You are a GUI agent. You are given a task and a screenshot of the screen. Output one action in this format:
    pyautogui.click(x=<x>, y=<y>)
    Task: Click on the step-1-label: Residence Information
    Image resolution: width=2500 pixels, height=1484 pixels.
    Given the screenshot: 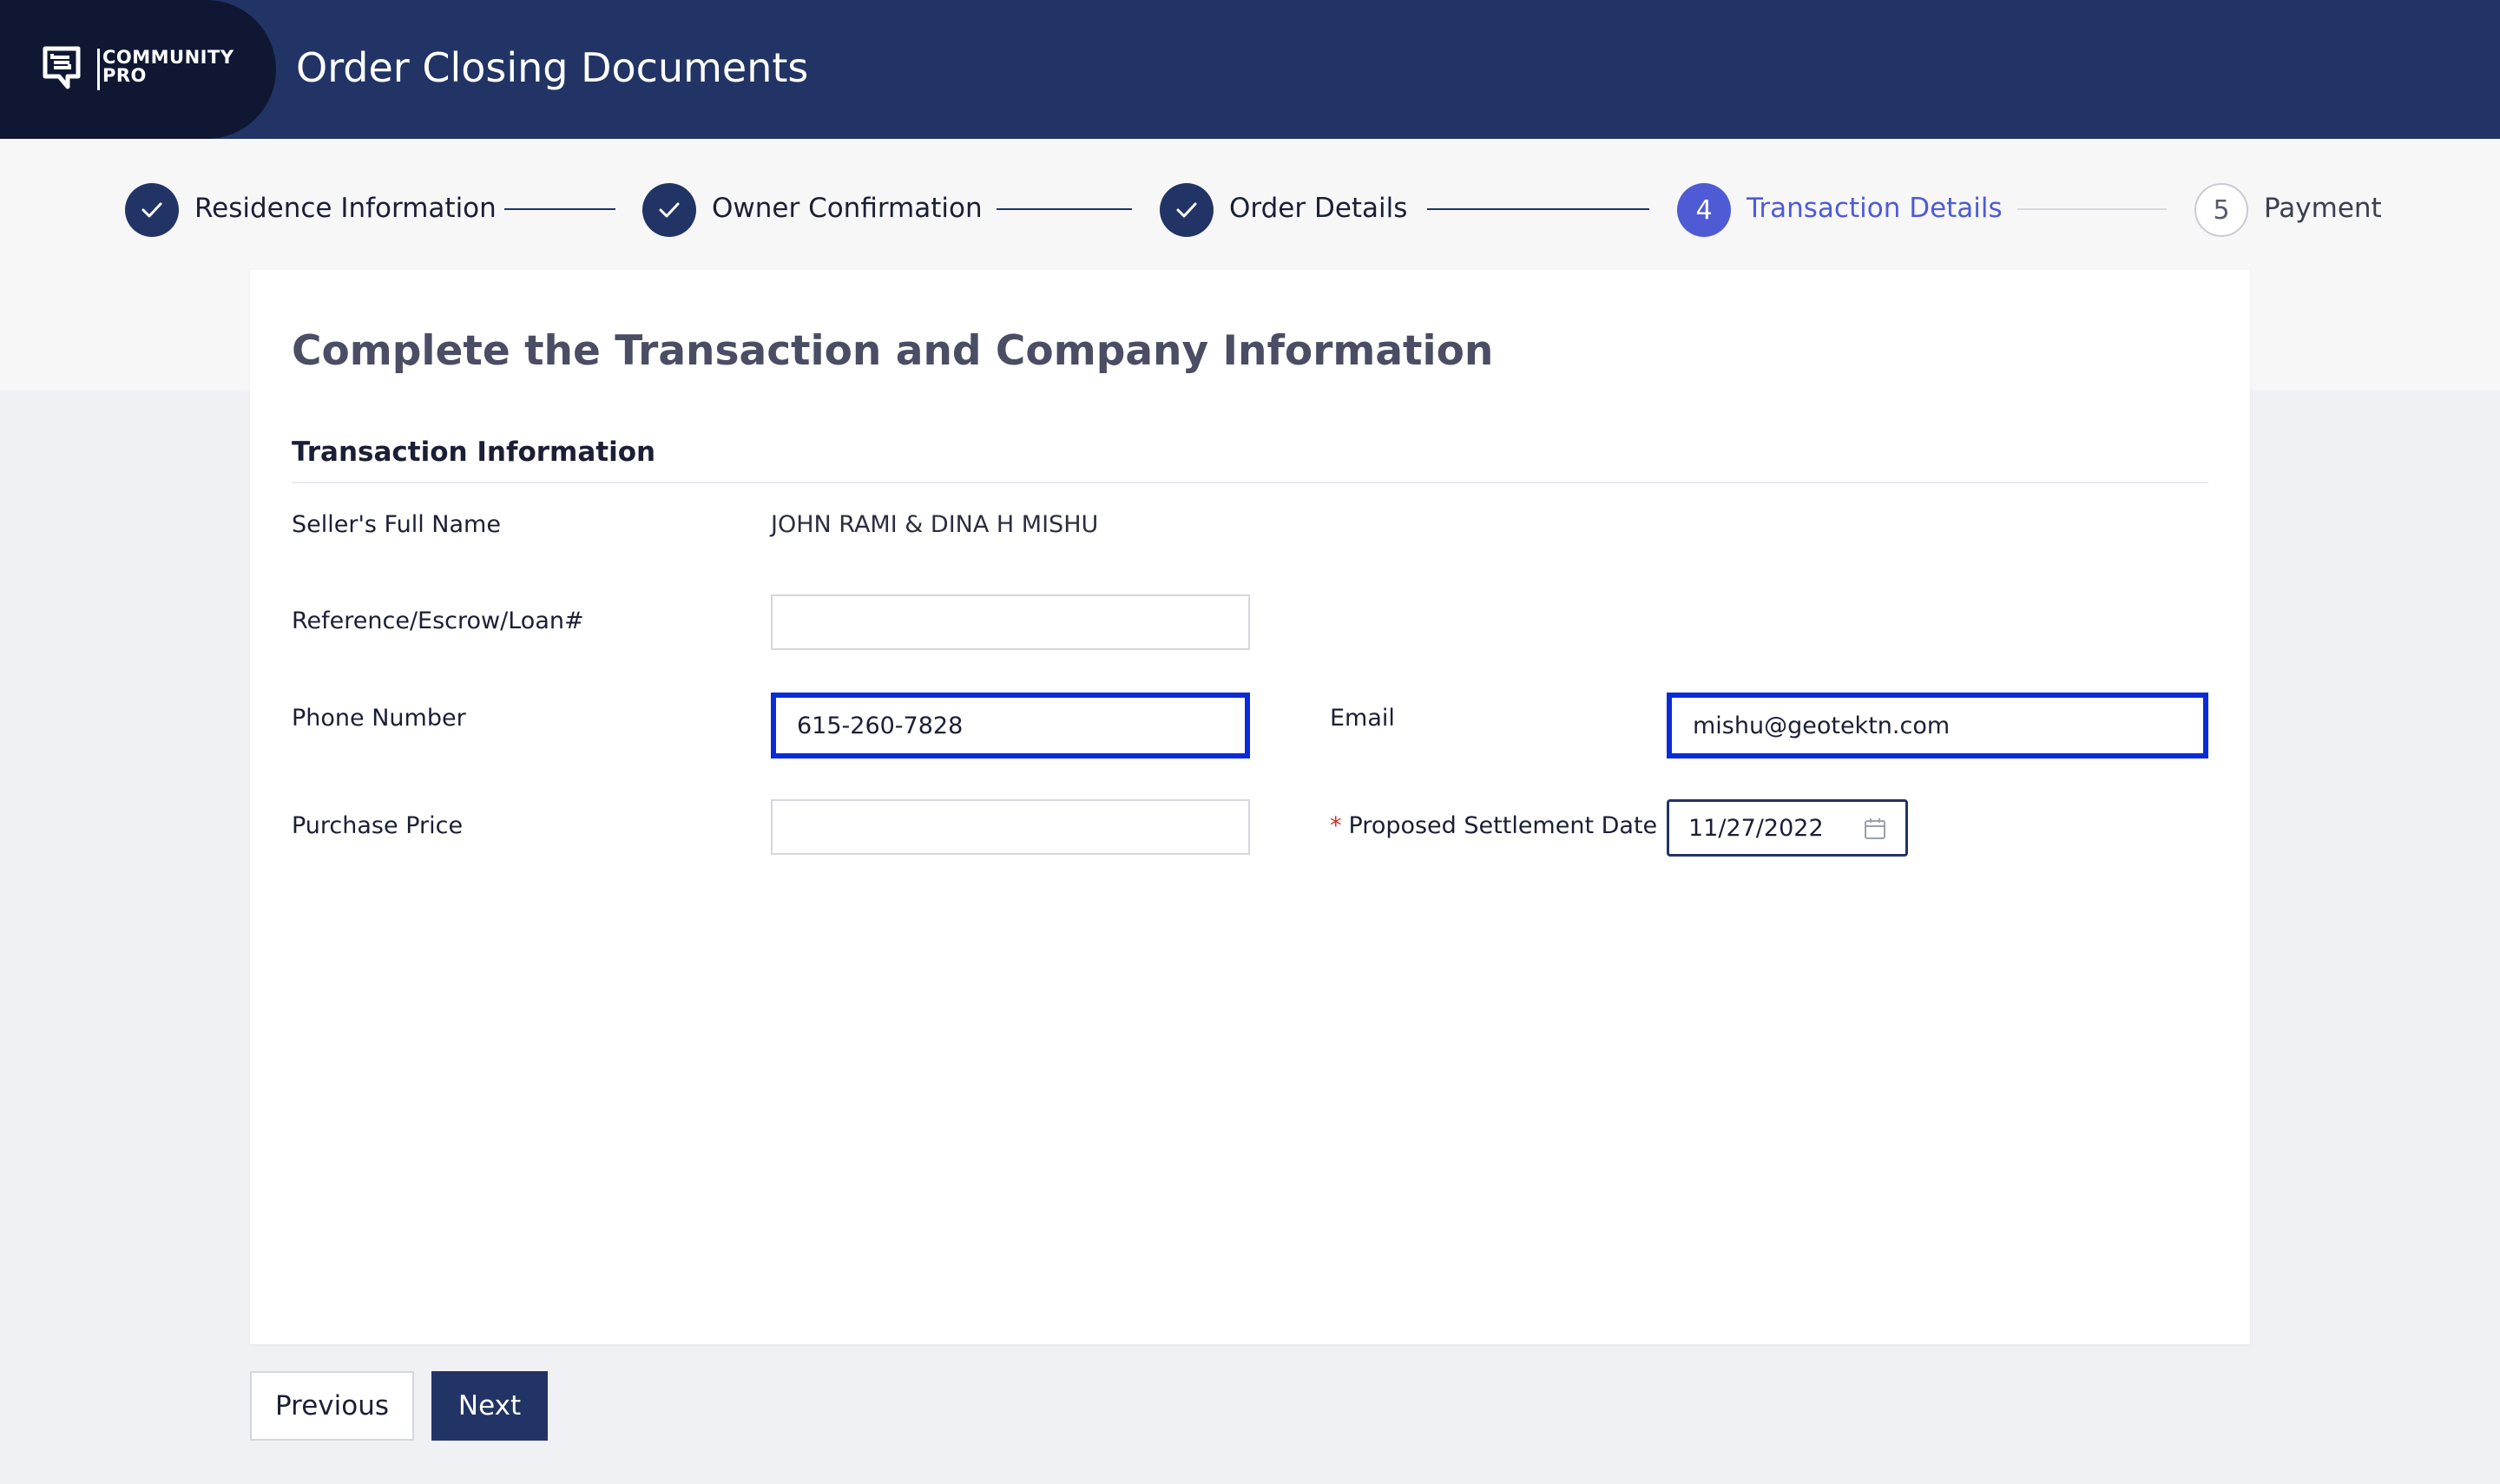 What is the action you would take?
    pyautogui.click(x=345, y=208)
    